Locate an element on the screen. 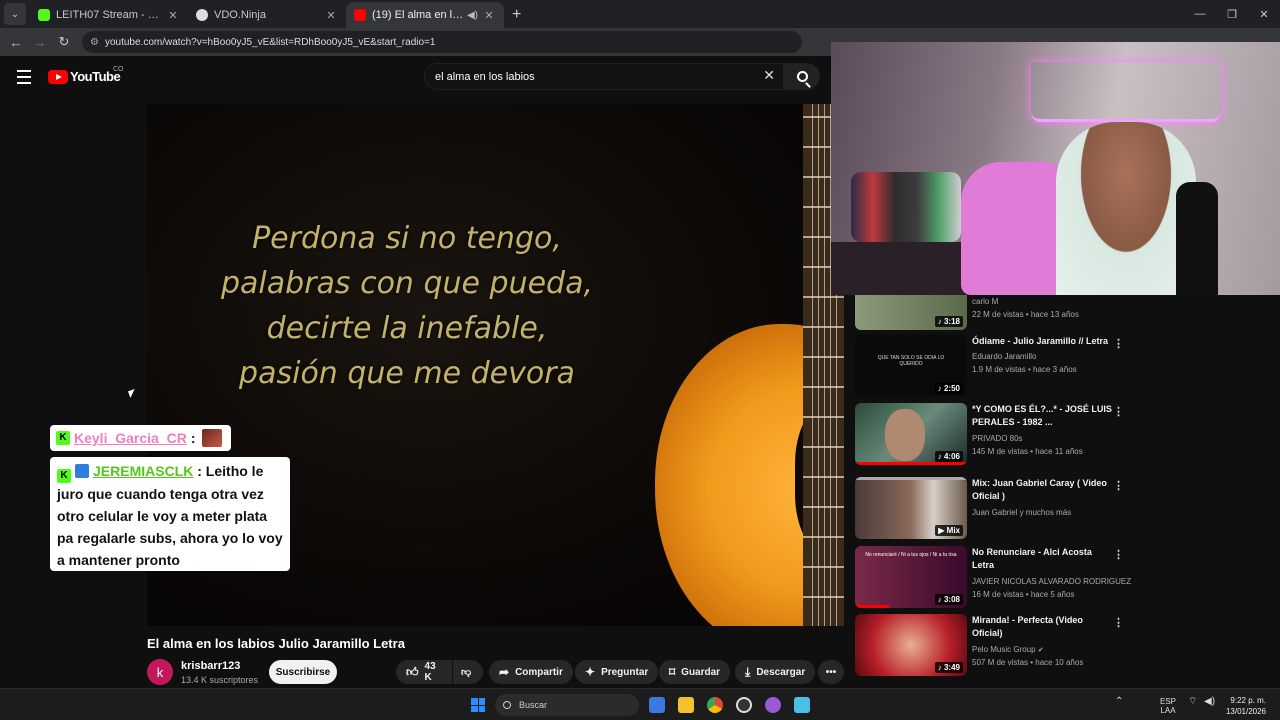 This screenshot has width=1280, height=720. video-thumbnail: ▶ Mix is located at coordinates (911, 508).